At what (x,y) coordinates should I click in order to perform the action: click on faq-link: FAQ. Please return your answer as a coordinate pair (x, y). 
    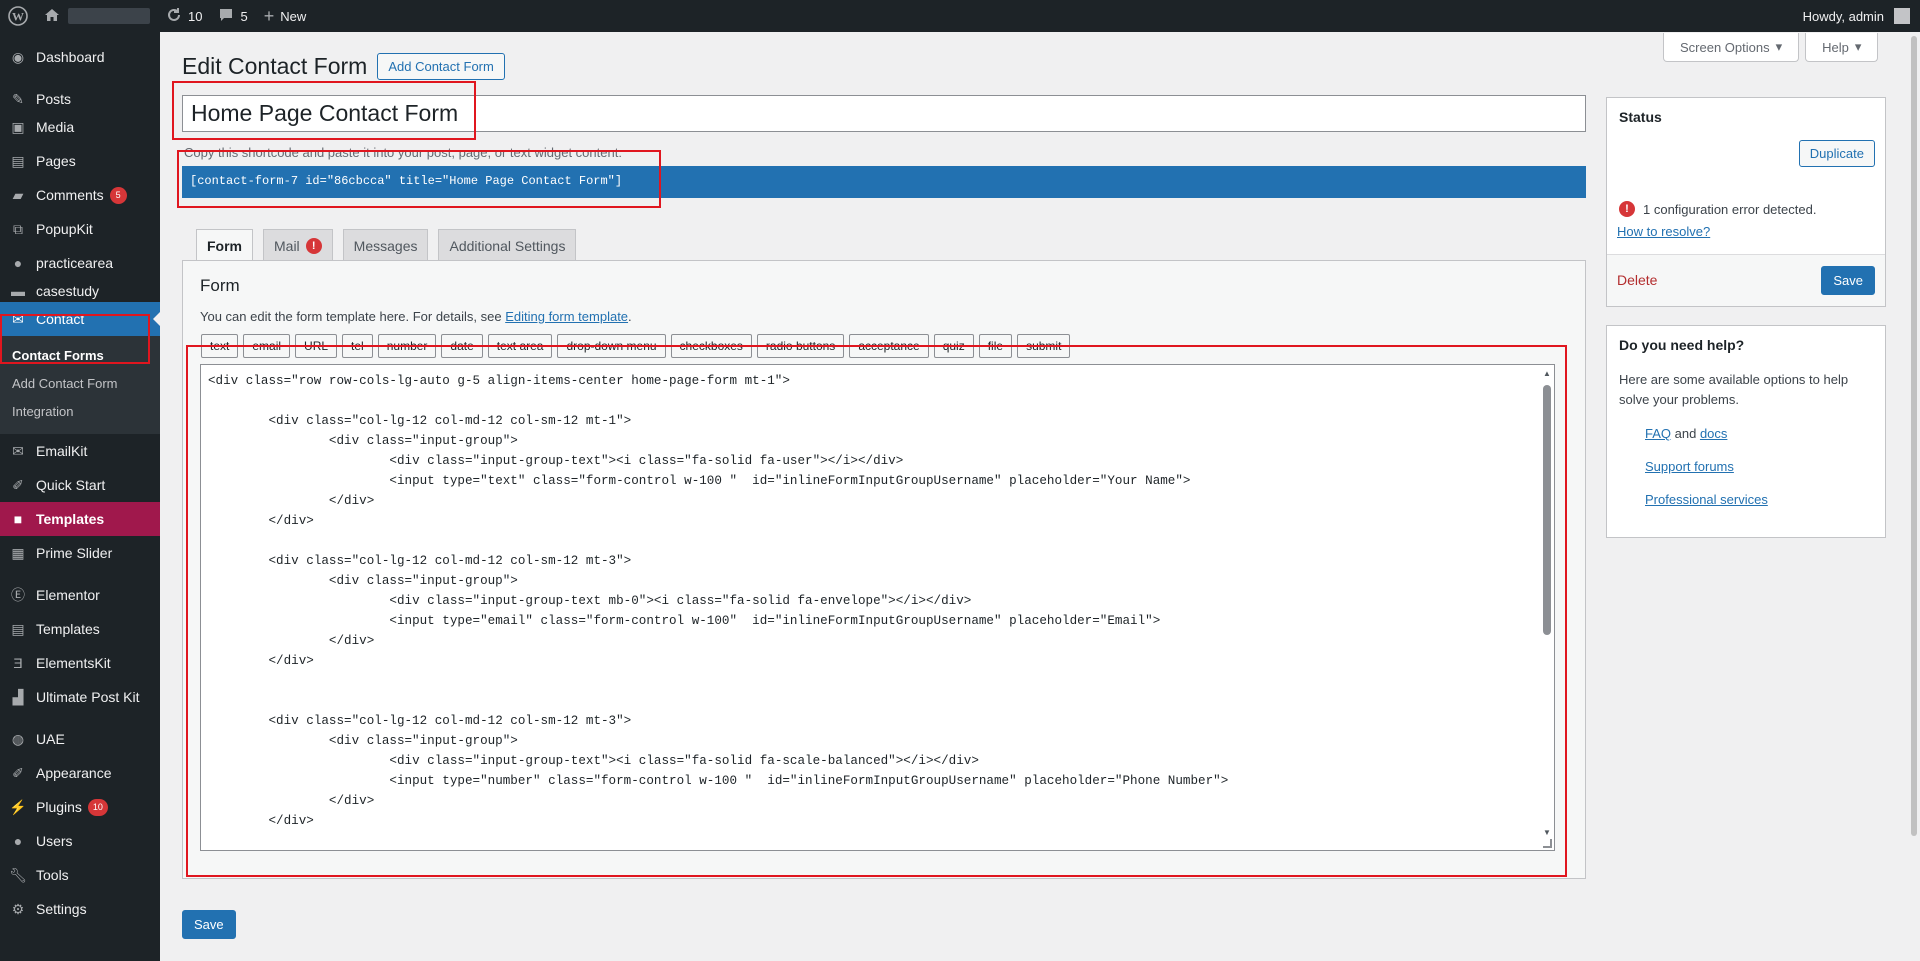
    Looking at the image, I should click on (1658, 433).